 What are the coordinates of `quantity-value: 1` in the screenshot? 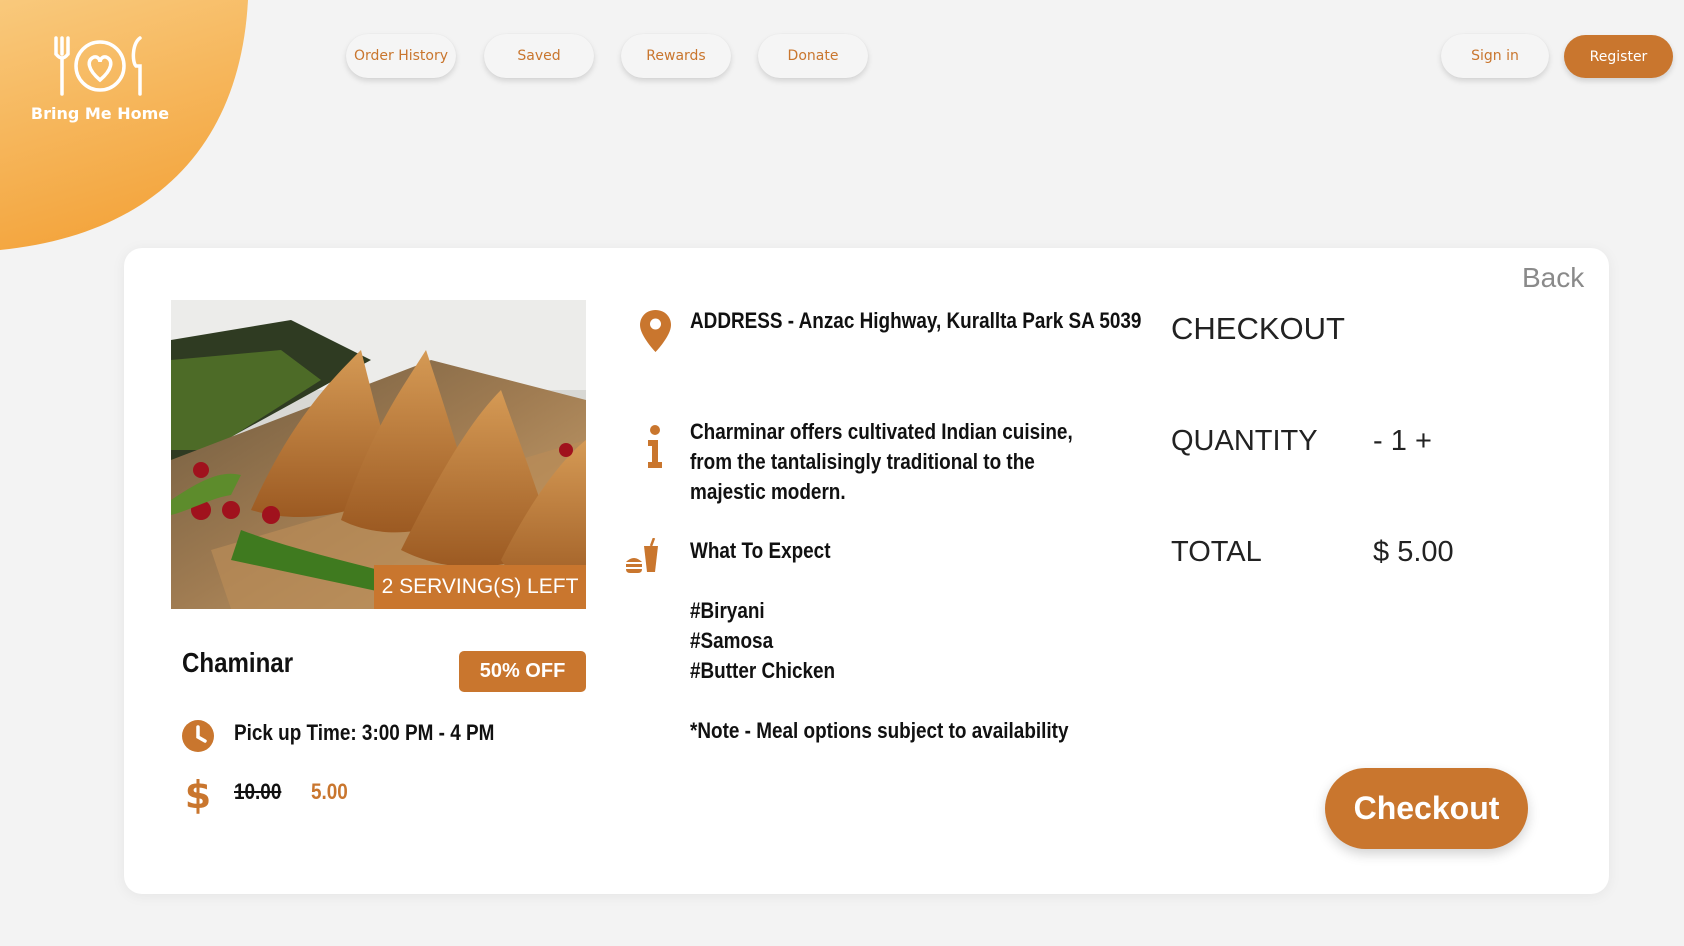 It's located at (1398, 441).